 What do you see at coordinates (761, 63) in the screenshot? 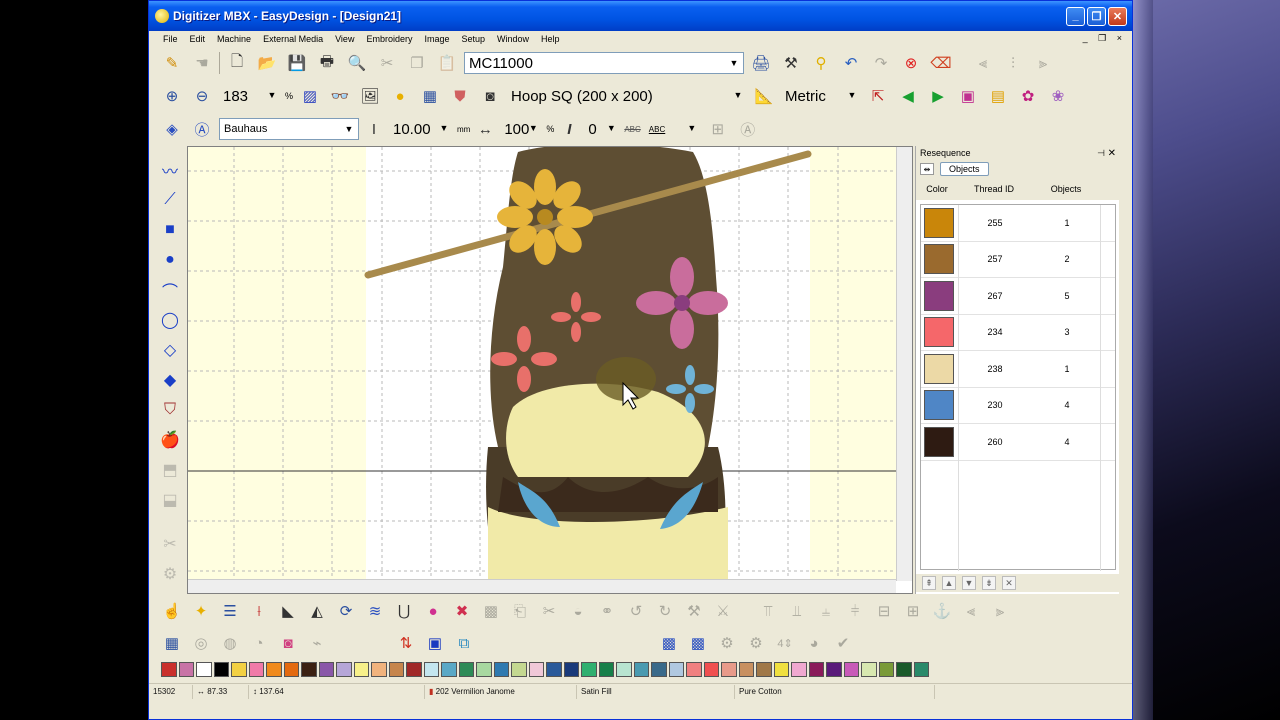
I see `send-to-machine-icon: 🖨` at bounding box center [761, 63].